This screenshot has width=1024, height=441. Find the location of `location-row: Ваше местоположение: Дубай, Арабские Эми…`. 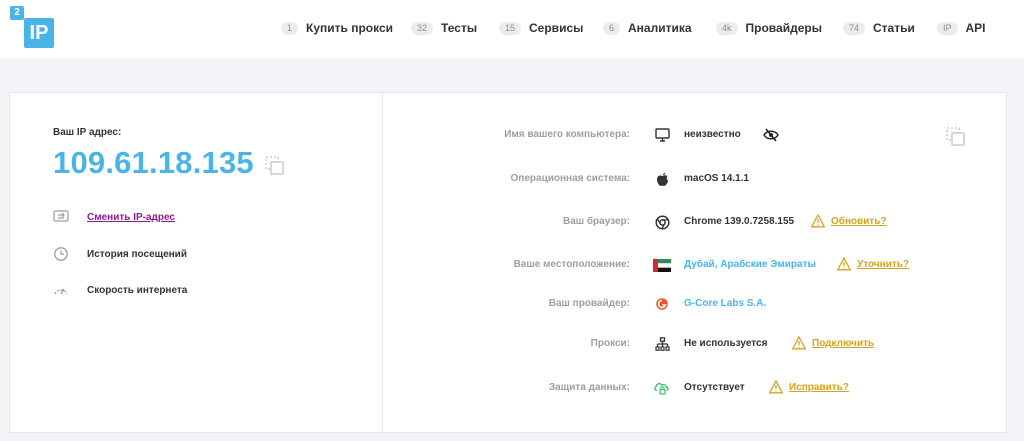

location-row: Ваше местоположение: Дубай, Арабские Эми… is located at coordinates (693, 266).